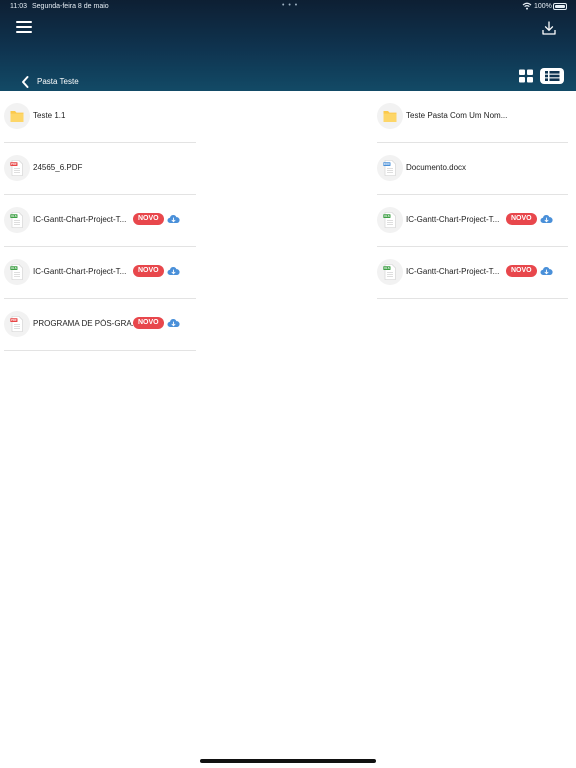 This screenshot has height=768, width=576. What do you see at coordinates (560, 6) in the screenshot?
I see `battery-icon` at bounding box center [560, 6].